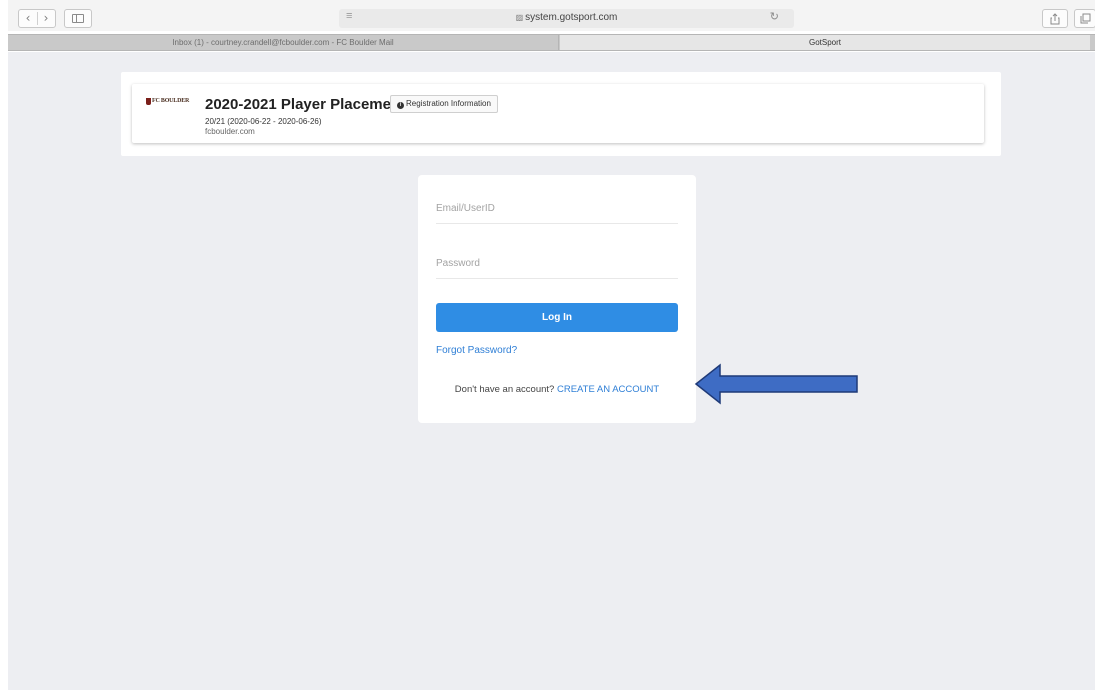 The width and height of the screenshot is (1095, 690). I want to click on share-icon, so click(1055, 19).